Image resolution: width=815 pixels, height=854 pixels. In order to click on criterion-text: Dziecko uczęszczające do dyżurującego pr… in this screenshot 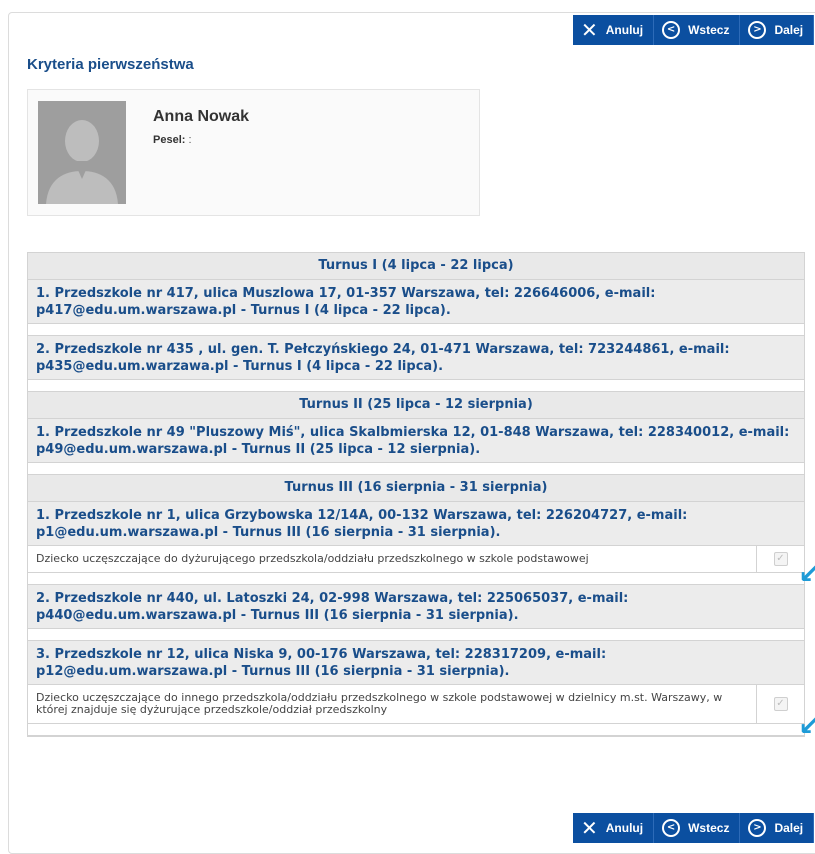, I will do `click(392, 559)`.